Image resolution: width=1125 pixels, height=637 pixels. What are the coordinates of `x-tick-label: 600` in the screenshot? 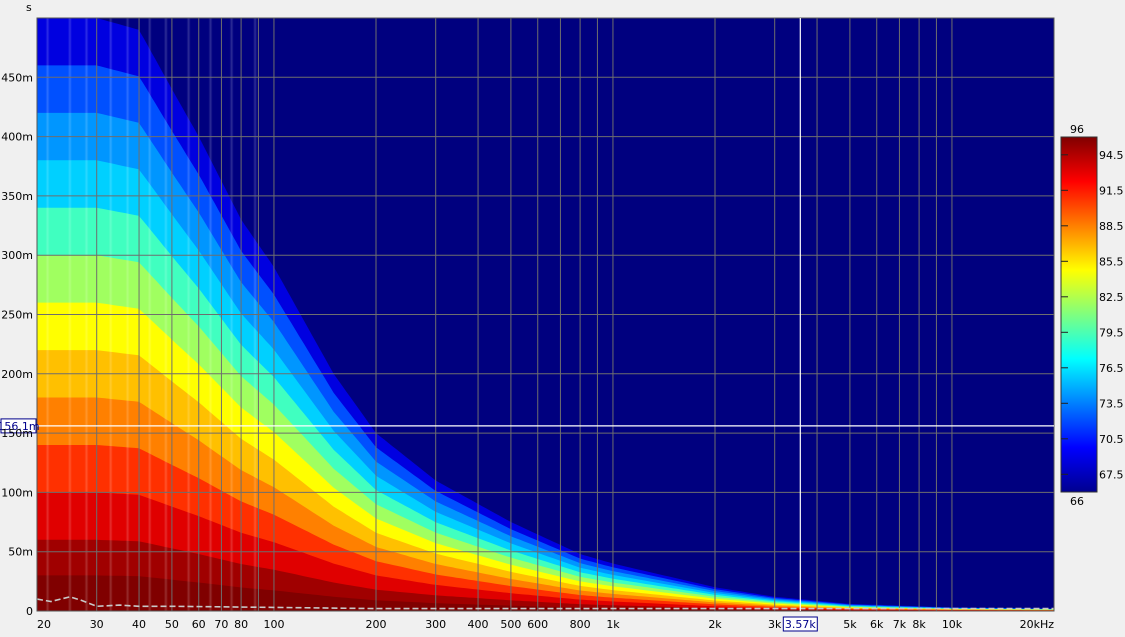 It's located at (537, 624).